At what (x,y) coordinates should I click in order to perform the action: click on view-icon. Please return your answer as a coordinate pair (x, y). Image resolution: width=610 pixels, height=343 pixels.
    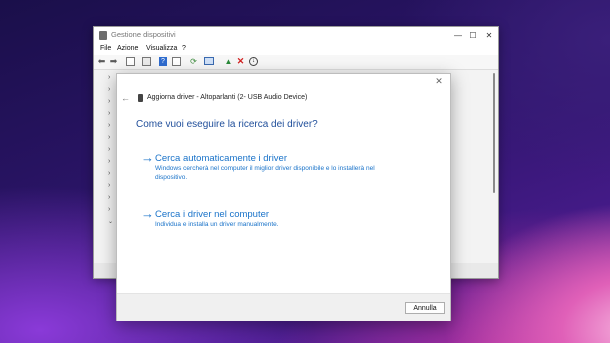
    Looking at the image, I should click on (176, 61).